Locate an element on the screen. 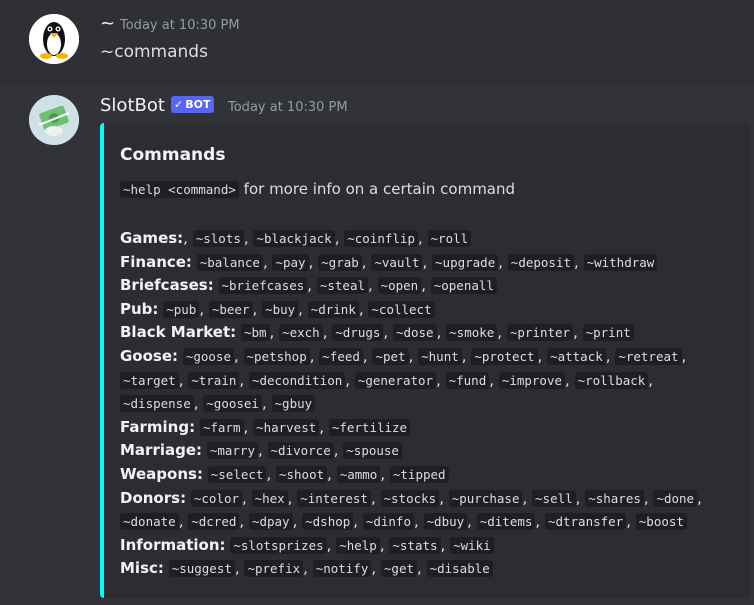  command-code: ~train is located at coordinates (214, 380).